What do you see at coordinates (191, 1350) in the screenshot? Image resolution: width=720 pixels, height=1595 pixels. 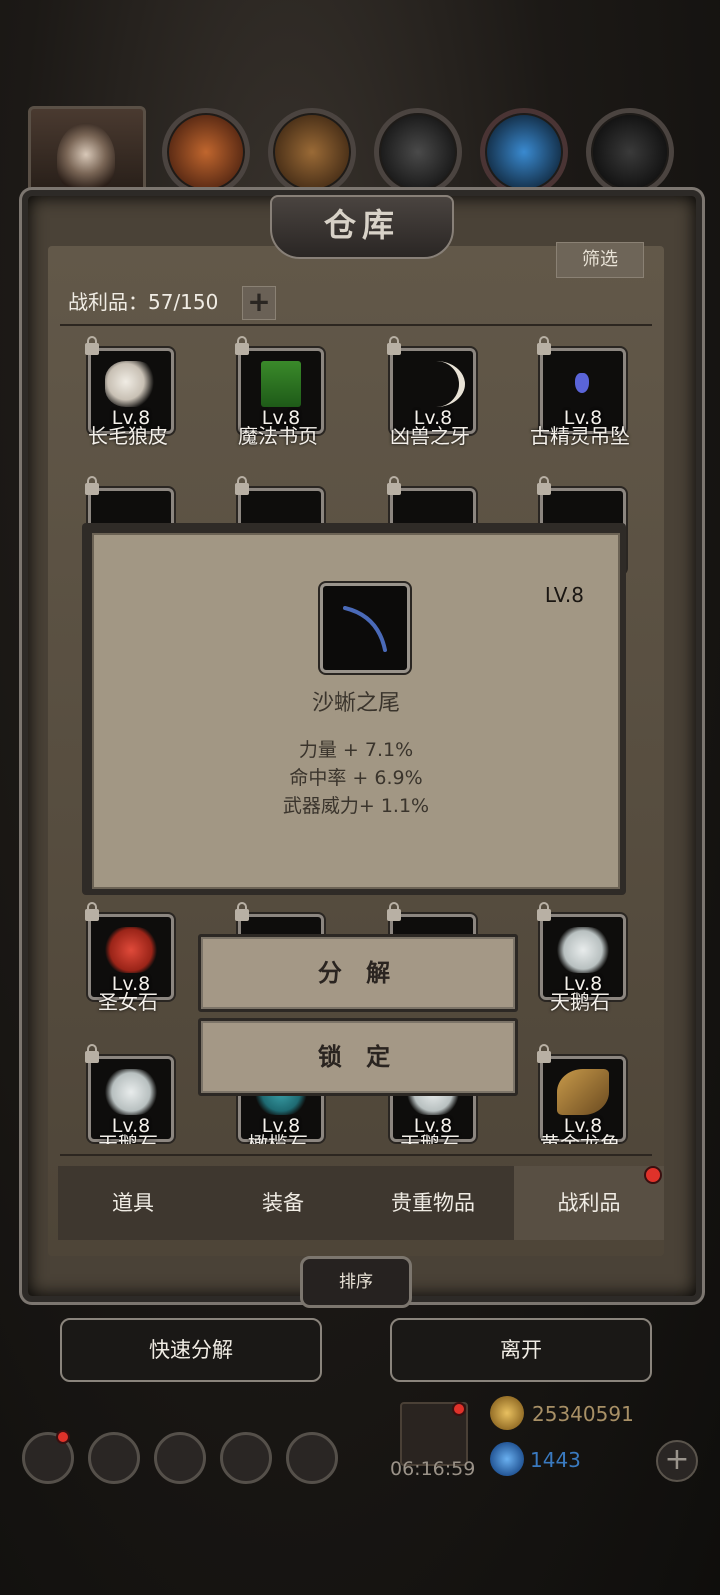 I see `quick-decompose-button: 快速分解` at bounding box center [191, 1350].